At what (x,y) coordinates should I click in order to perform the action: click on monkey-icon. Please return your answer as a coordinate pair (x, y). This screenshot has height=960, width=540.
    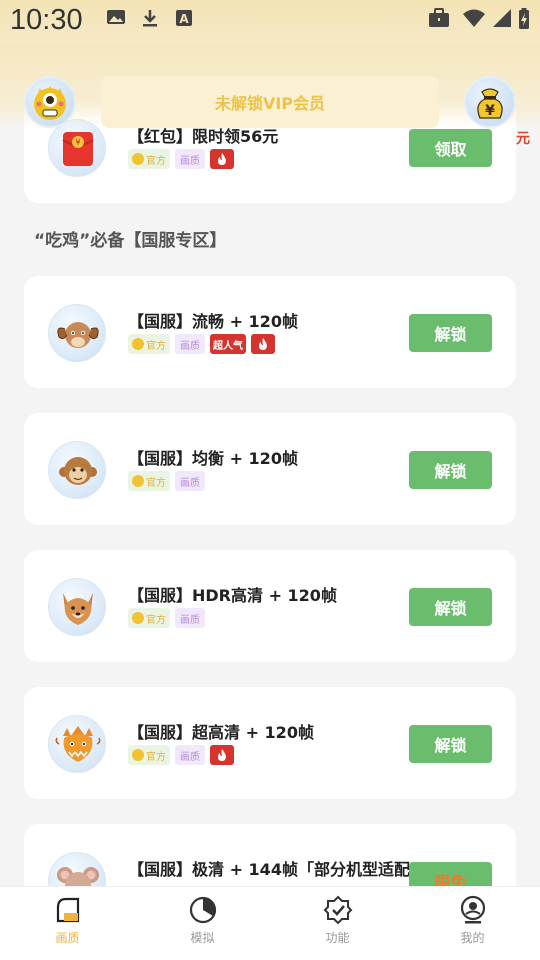
    Looking at the image, I should click on (78, 471).